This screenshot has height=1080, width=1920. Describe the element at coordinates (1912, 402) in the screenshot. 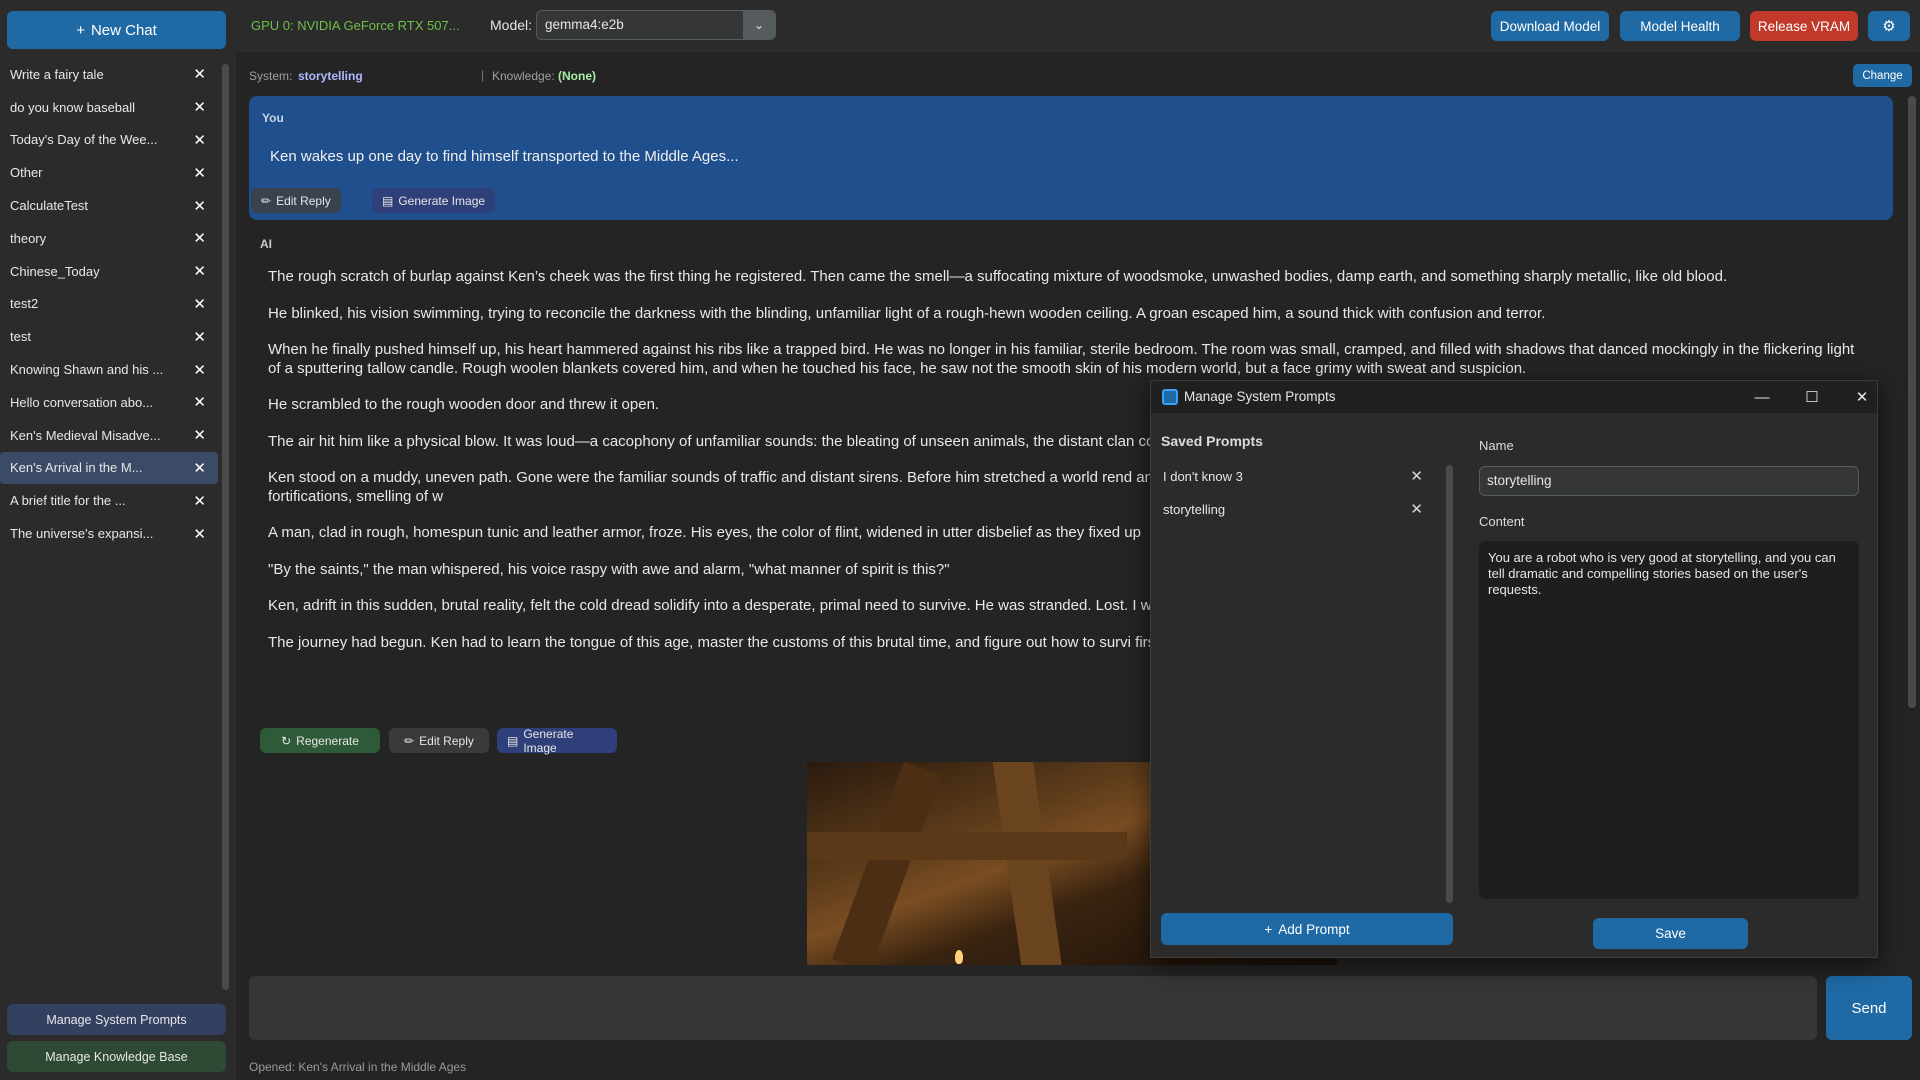

I see `chat-scrollbar` at that location.